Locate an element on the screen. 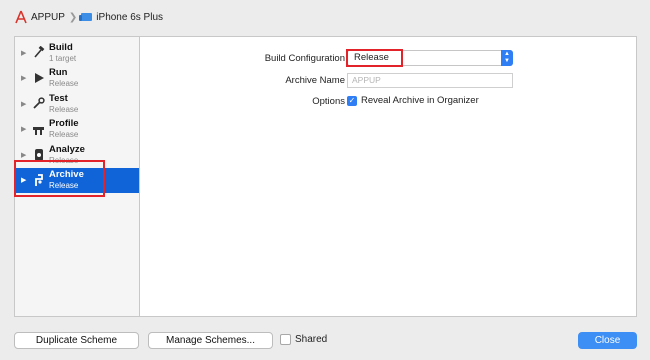 The width and height of the screenshot is (650, 360). highlight-box-build-configuration is located at coordinates (374, 58).